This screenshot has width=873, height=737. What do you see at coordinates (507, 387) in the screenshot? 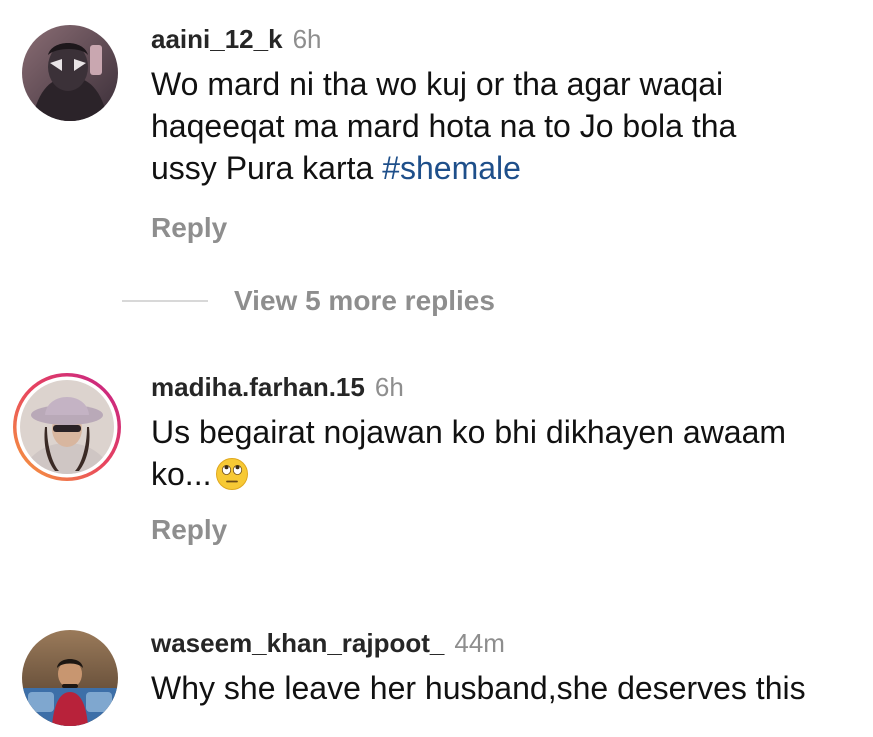
I see `comment-meta: madiha.farhan.15 6h` at bounding box center [507, 387].